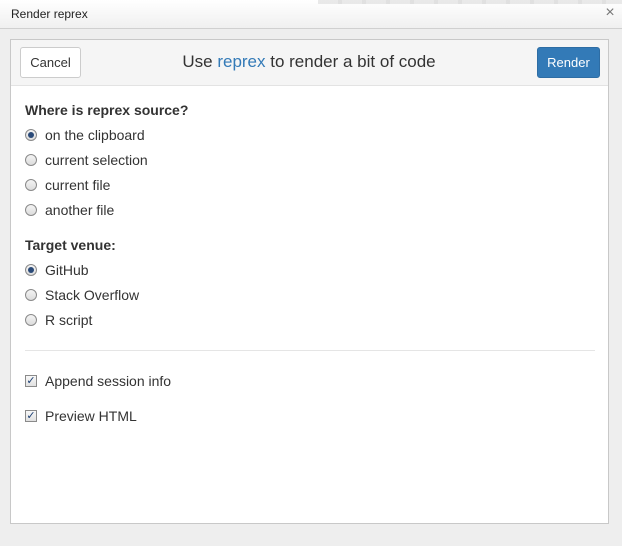 This screenshot has height=546, width=622. I want to click on checkbox-label: Append session info, so click(108, 381).